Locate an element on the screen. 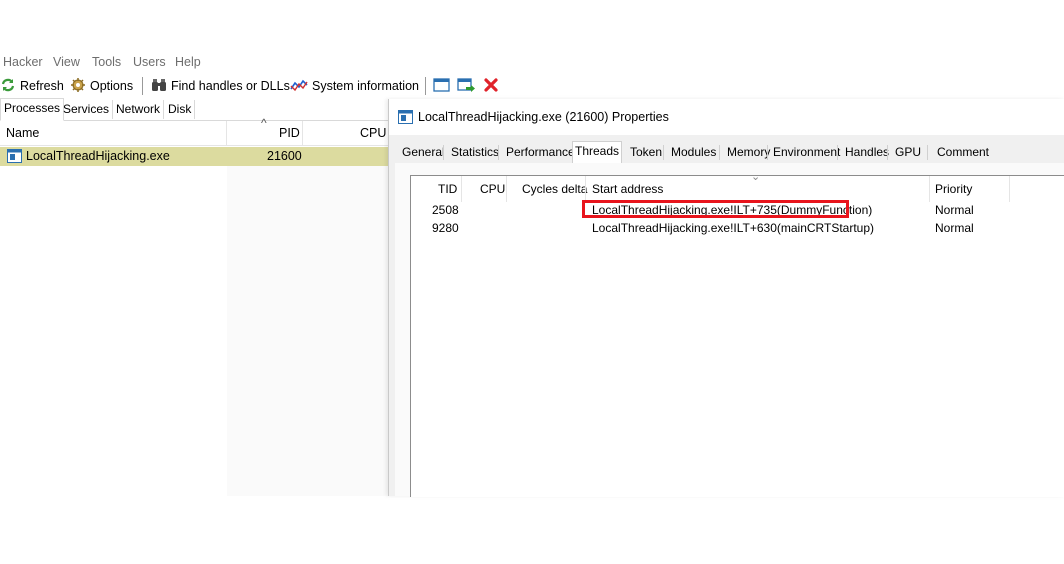 Image resolution: width=1064 pixels, height=564 pixels. column-tid: TID is located at coordinates (447, 189).